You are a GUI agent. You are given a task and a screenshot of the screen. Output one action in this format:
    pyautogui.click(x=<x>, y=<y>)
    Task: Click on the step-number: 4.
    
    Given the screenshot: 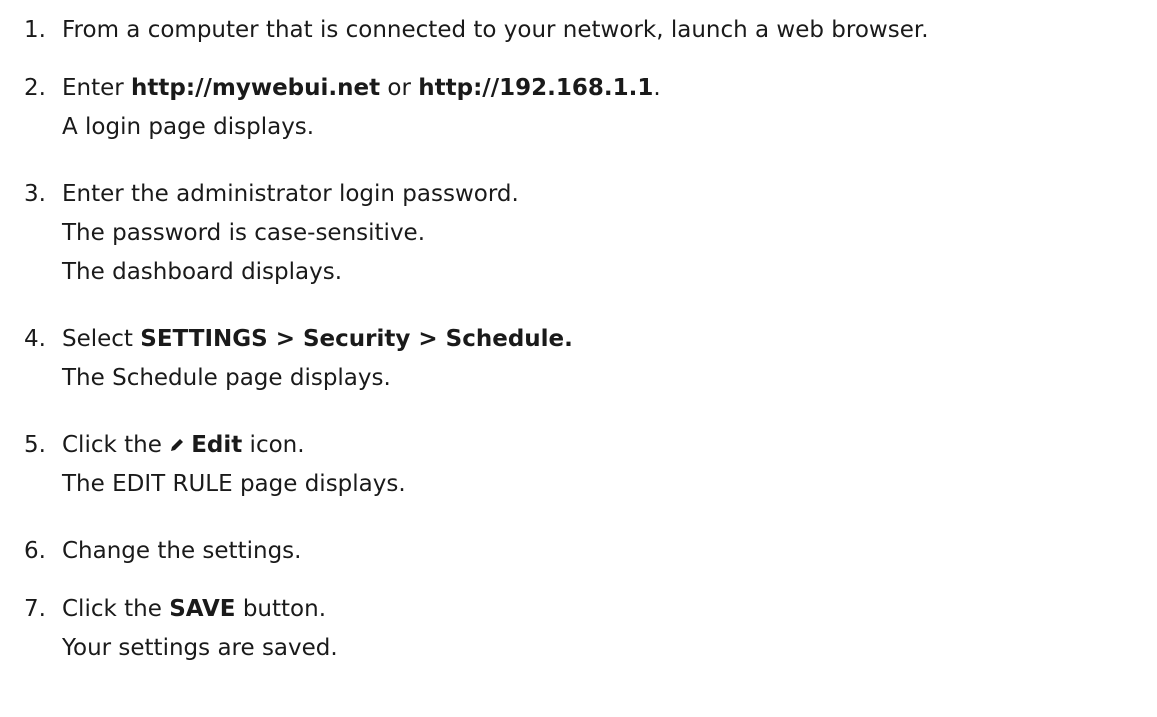 What is the action you would take?
    pyautogui.click(x=35, y=339)
    